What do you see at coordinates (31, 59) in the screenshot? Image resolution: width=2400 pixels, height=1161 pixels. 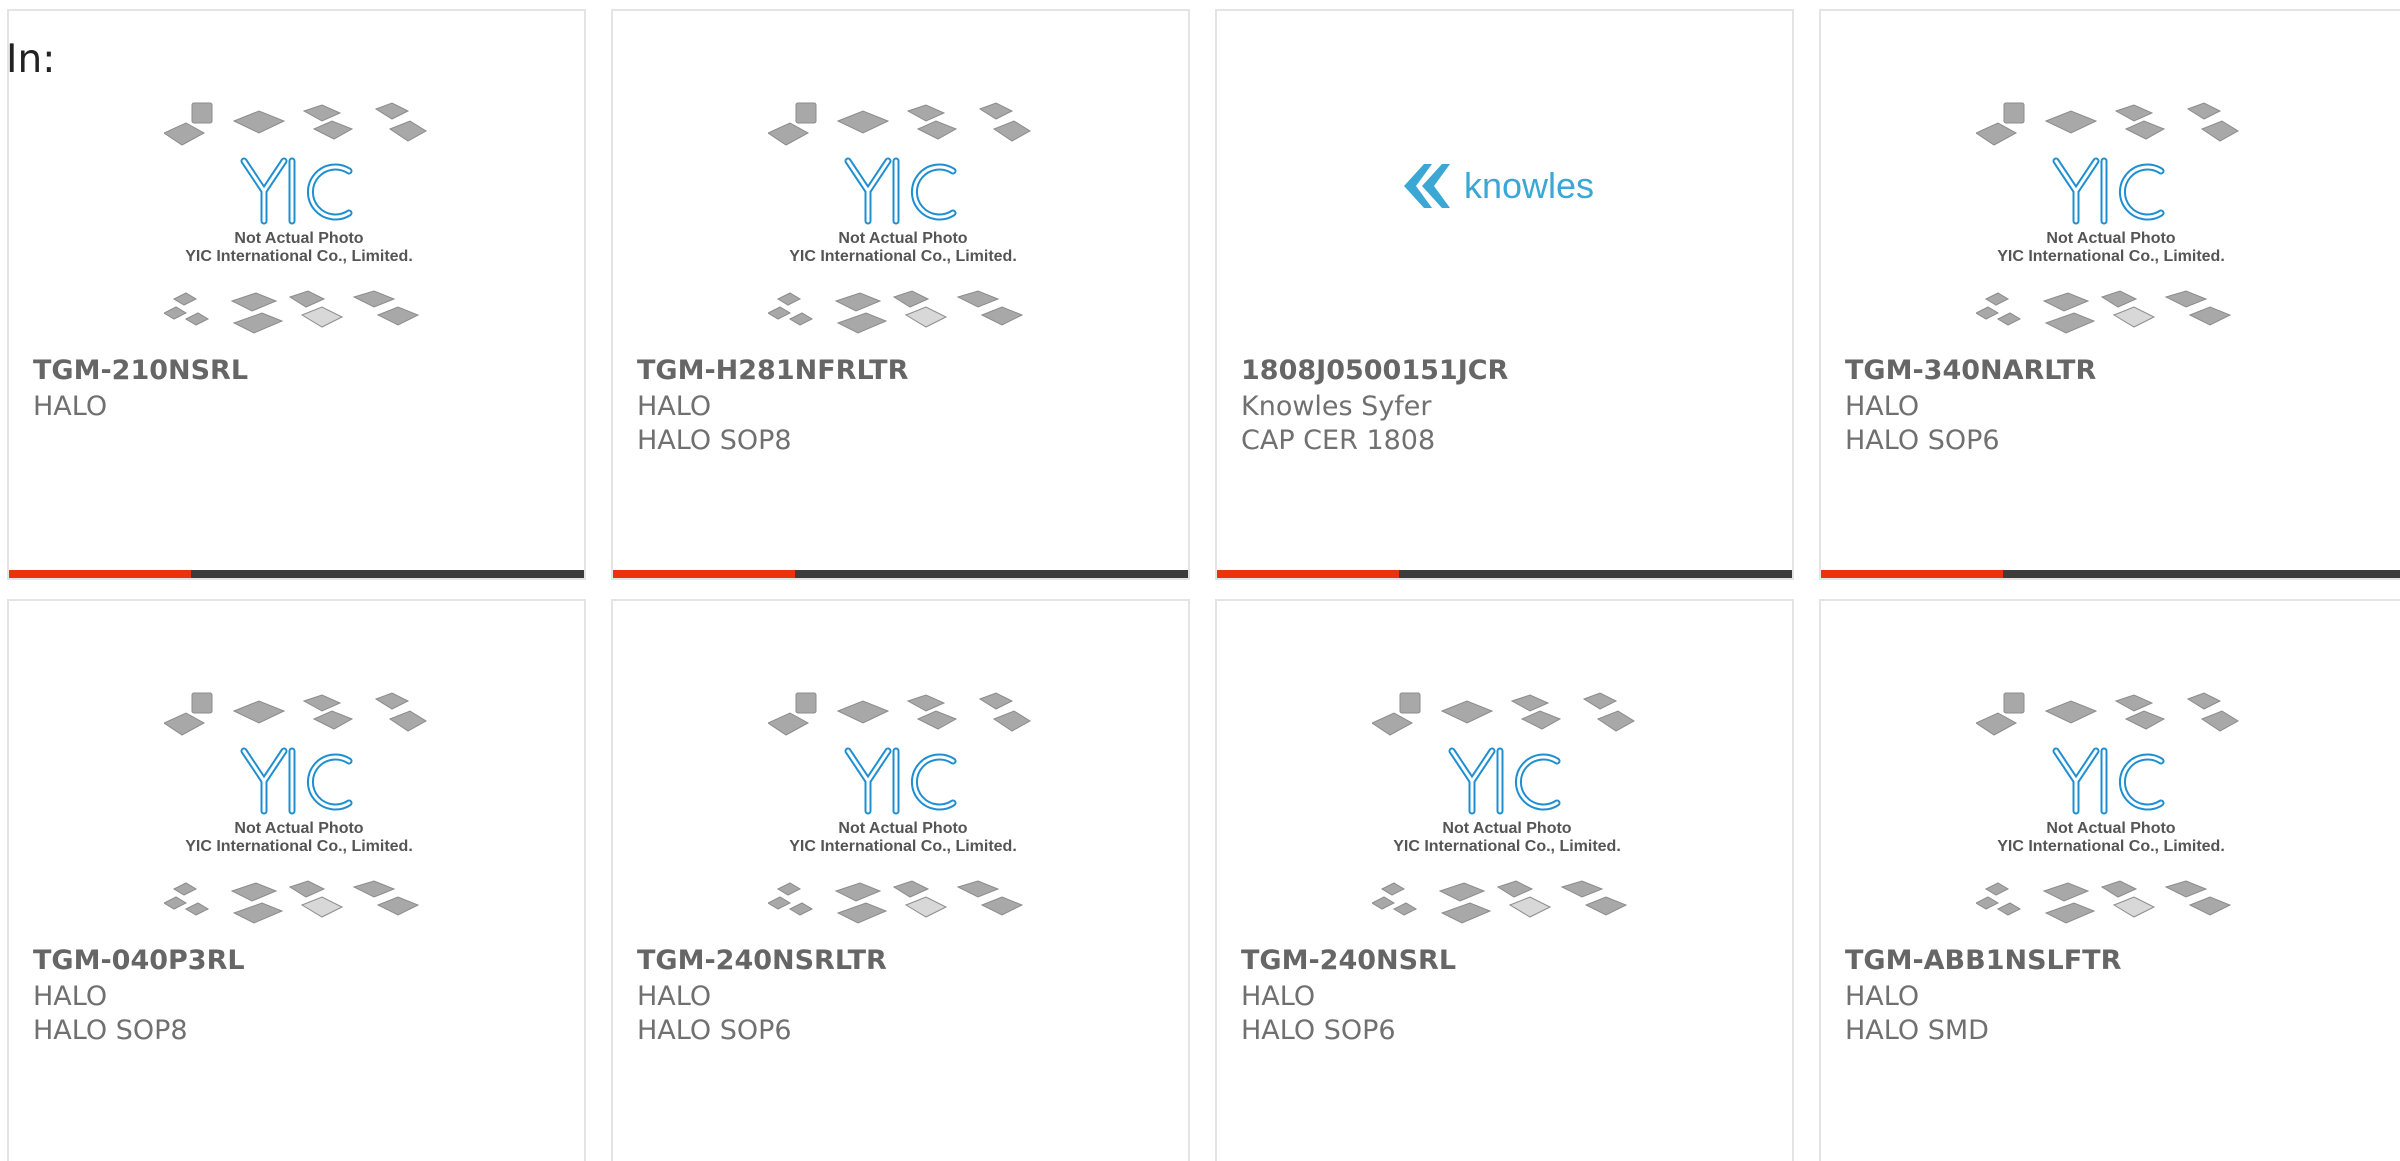 I see `in-label: In:` at bounding box center [31, 59].